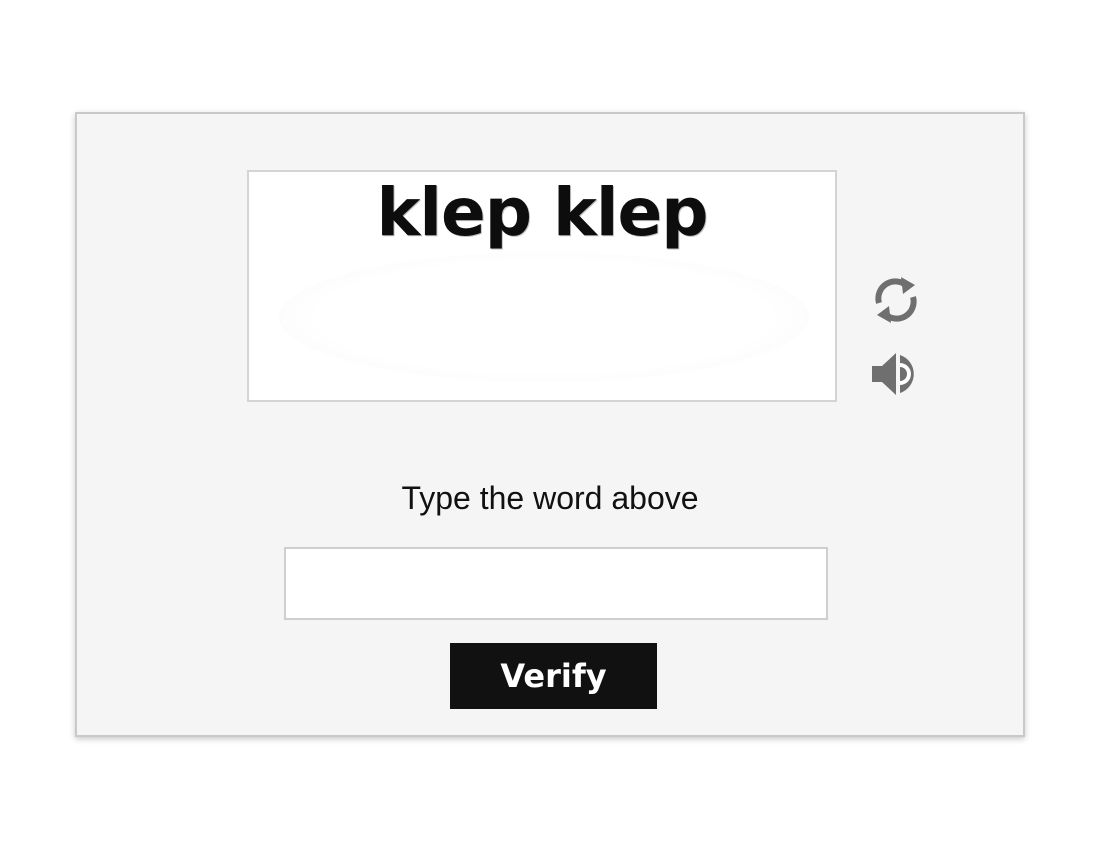 This screenshot has width=1100, height=852. I want to click on speaker-icon, so click(896, 374).